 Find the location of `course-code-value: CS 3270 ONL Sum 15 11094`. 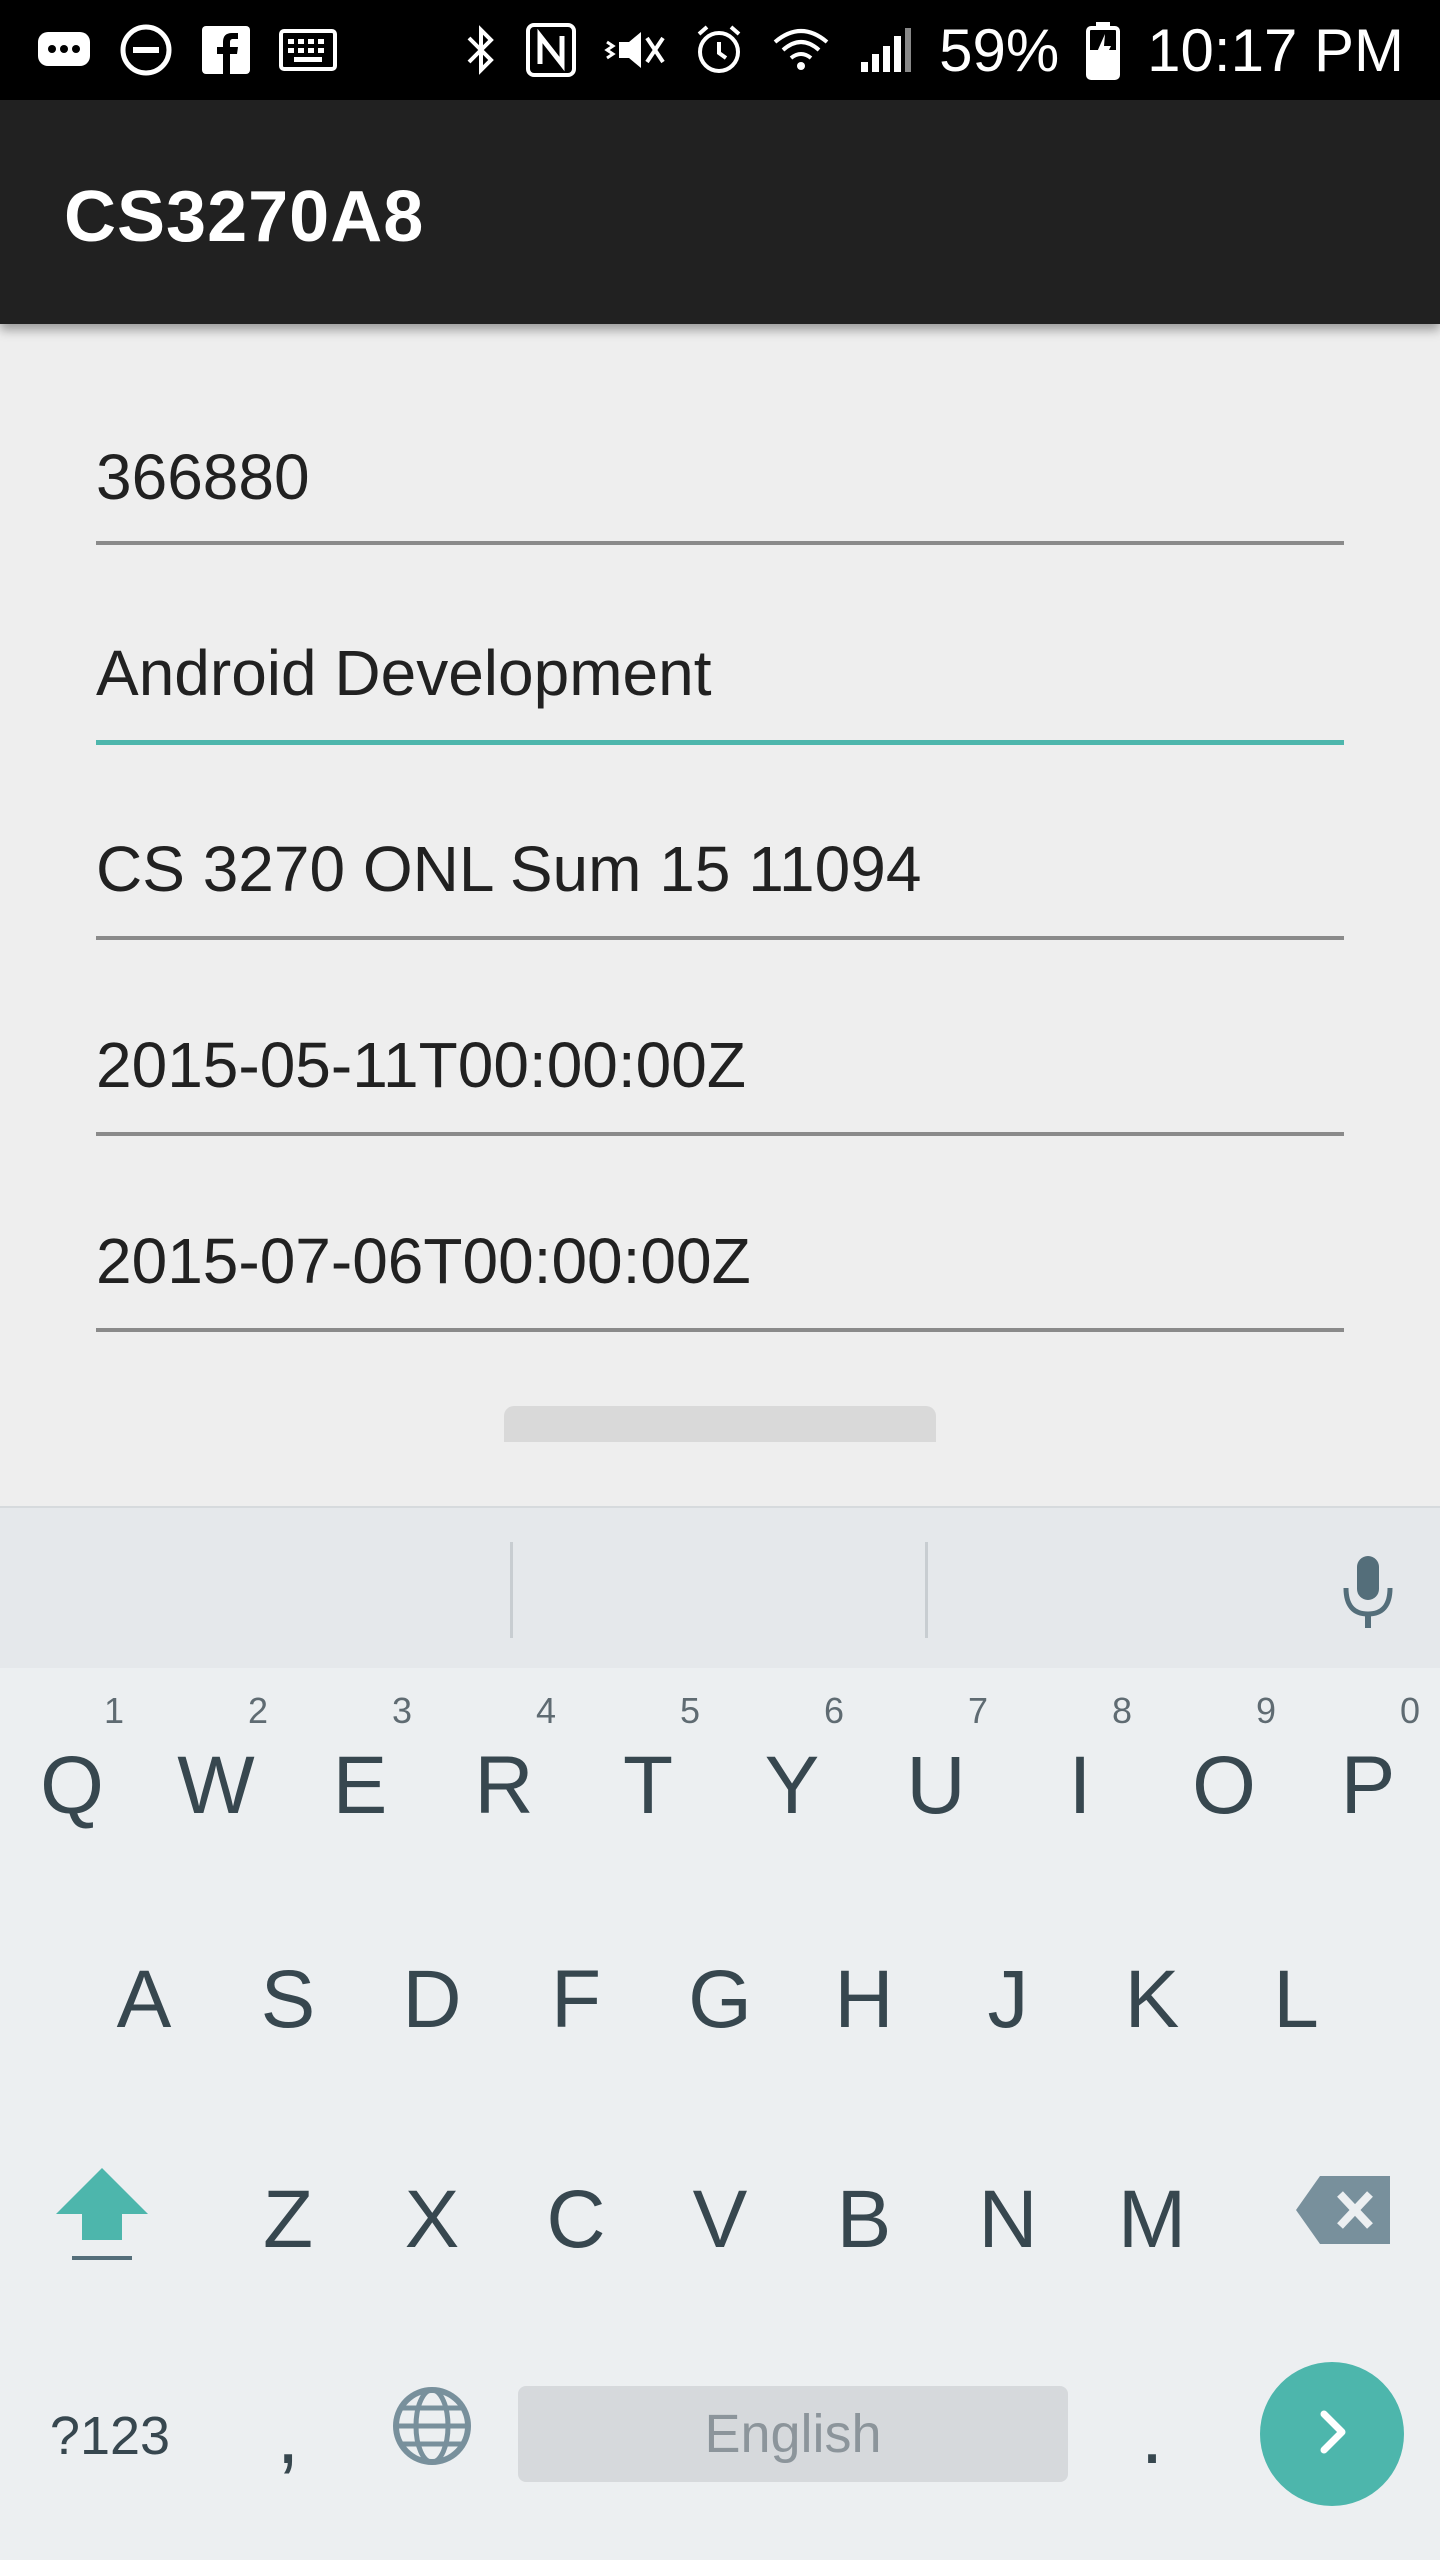

course-code-value: CS 3270 ONL Sum 15 11094 is located at coordinates (509, 869).